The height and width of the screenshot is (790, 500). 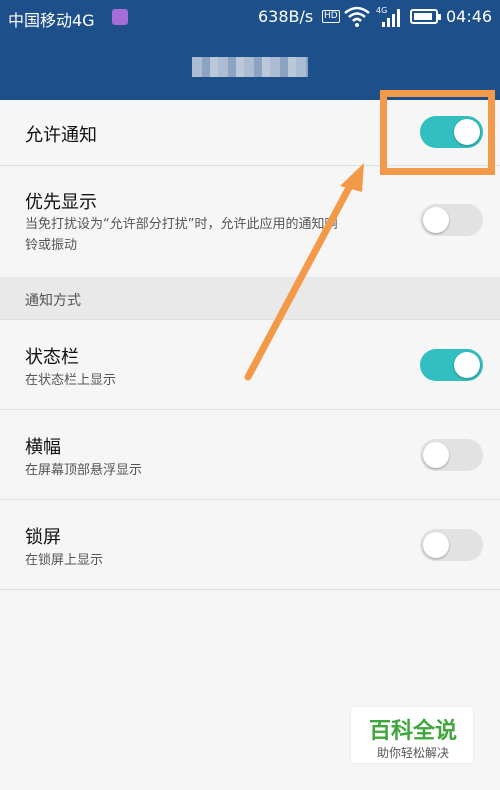 I want to click on priority-display-toggle, so click(x=451, y=220).